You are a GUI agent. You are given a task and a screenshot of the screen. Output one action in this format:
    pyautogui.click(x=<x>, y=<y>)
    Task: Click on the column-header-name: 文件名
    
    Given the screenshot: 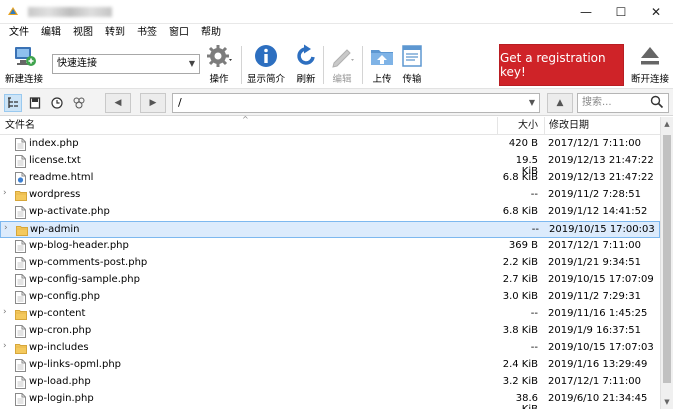 What is the action you would take?
    pyautogui.click(x=20, y=126)
    